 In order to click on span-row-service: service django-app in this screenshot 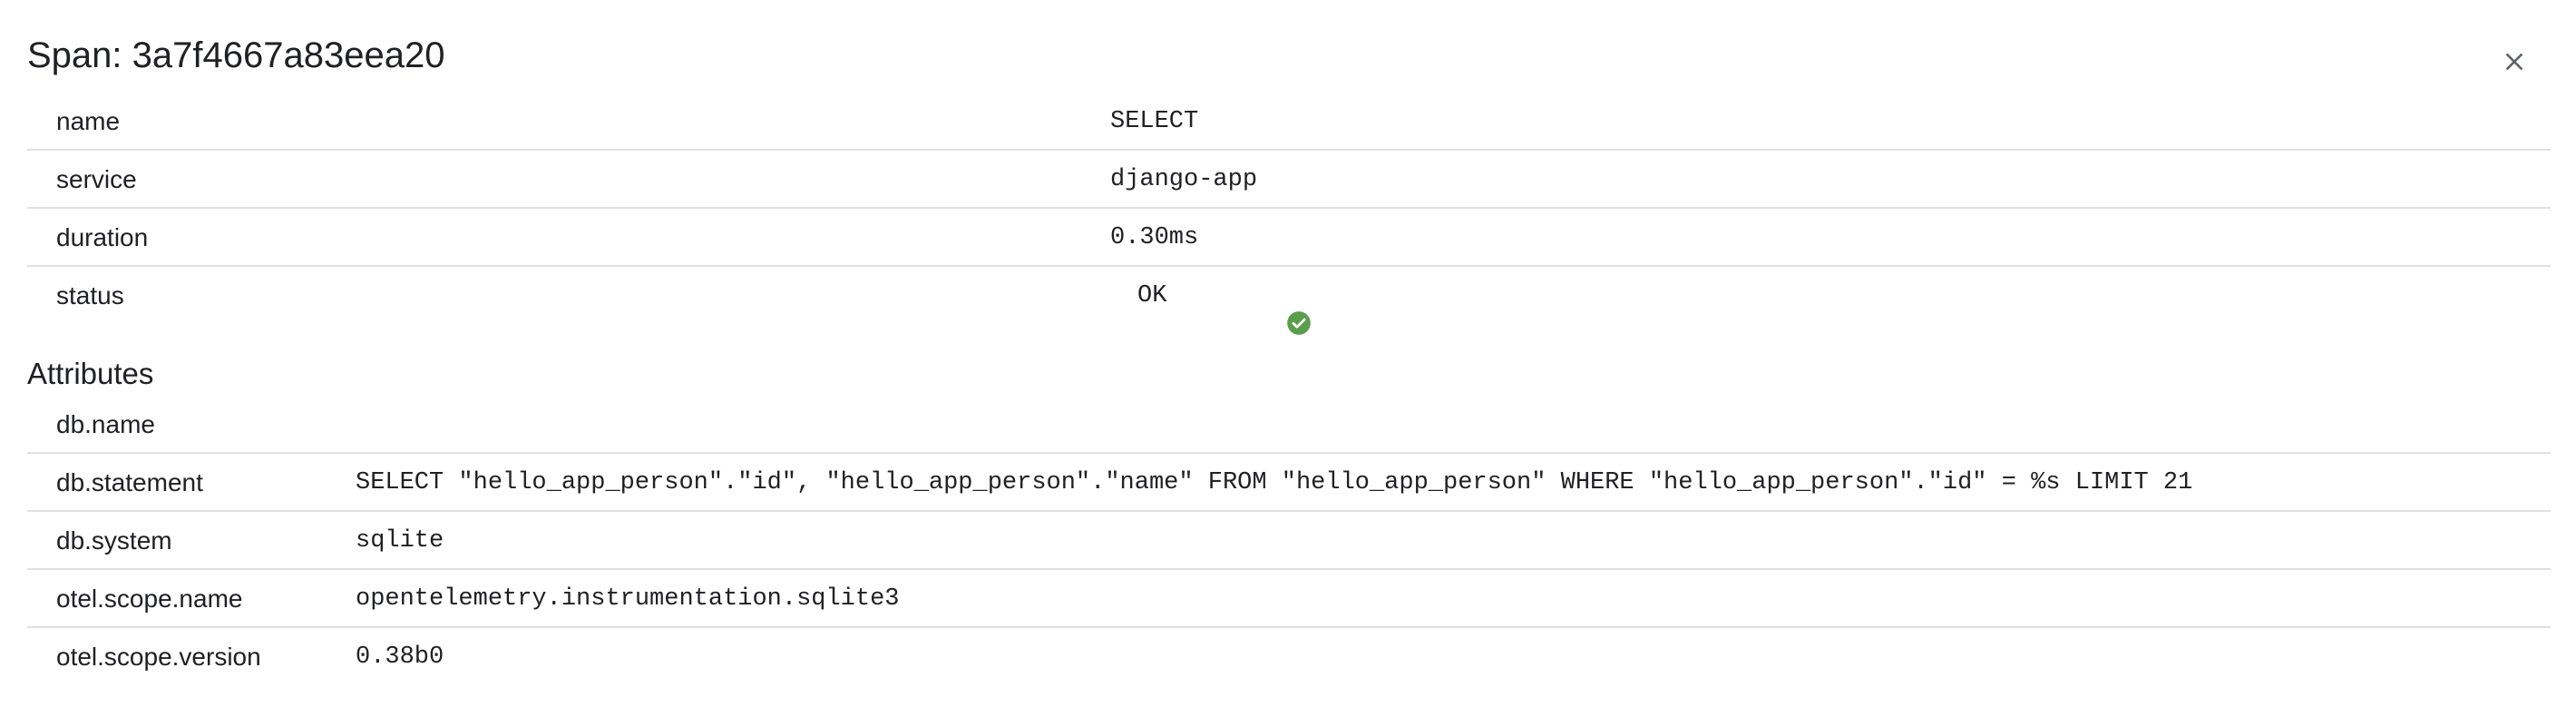, I will do `click(1289, 180)`.